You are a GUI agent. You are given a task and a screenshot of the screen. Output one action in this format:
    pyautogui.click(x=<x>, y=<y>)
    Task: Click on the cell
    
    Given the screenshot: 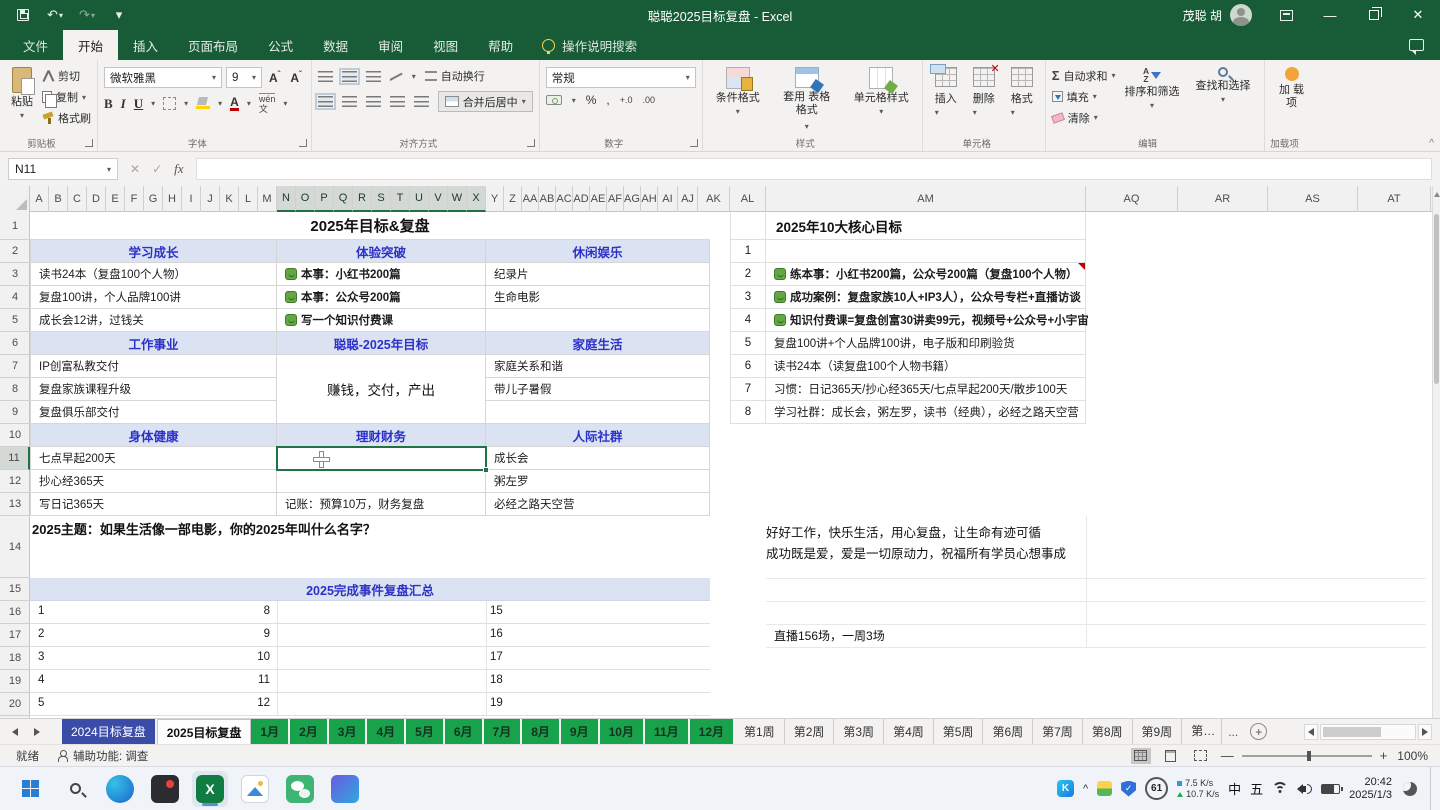 What is the action you would take?
    pyautogui.click(x=748, y=226)
    